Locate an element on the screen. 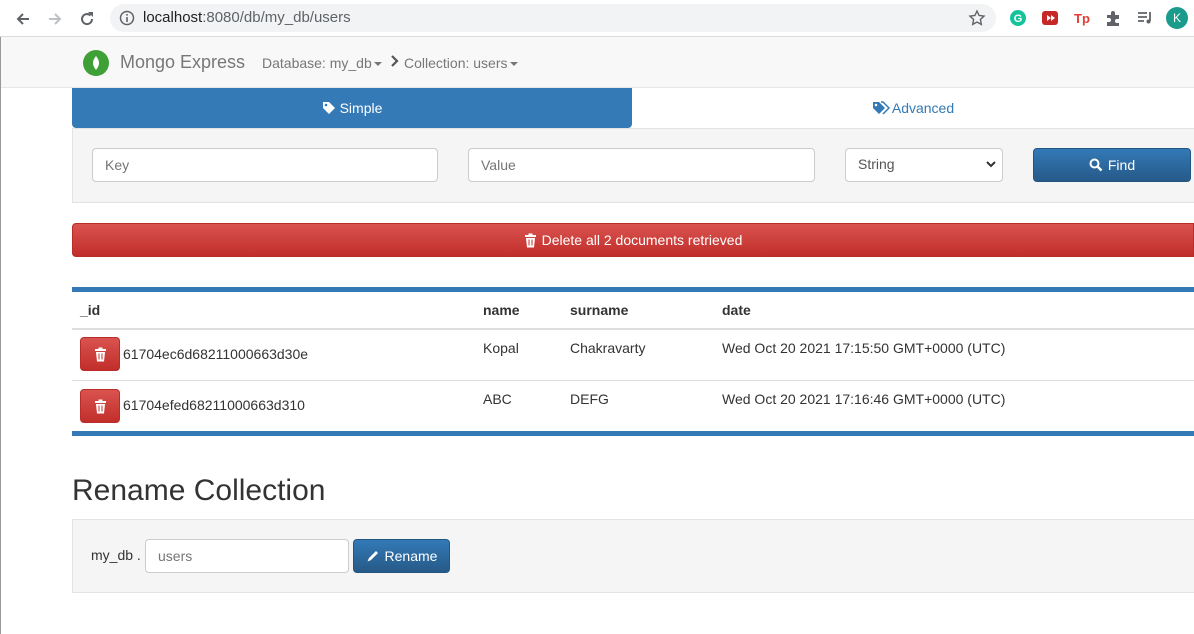  svg-text: G is located at coordinates (1018, 19).